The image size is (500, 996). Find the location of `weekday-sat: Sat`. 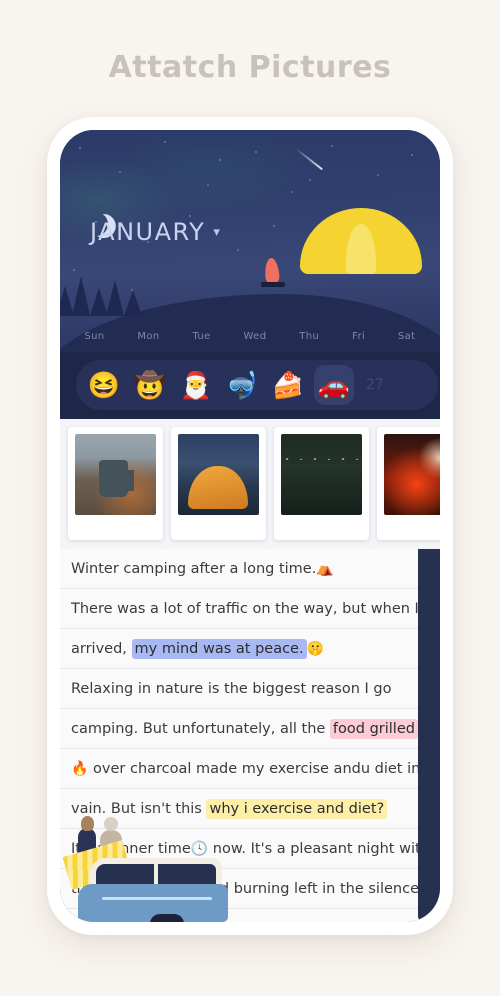

weekday-sat: Sat is located at coordinates (406, 336).